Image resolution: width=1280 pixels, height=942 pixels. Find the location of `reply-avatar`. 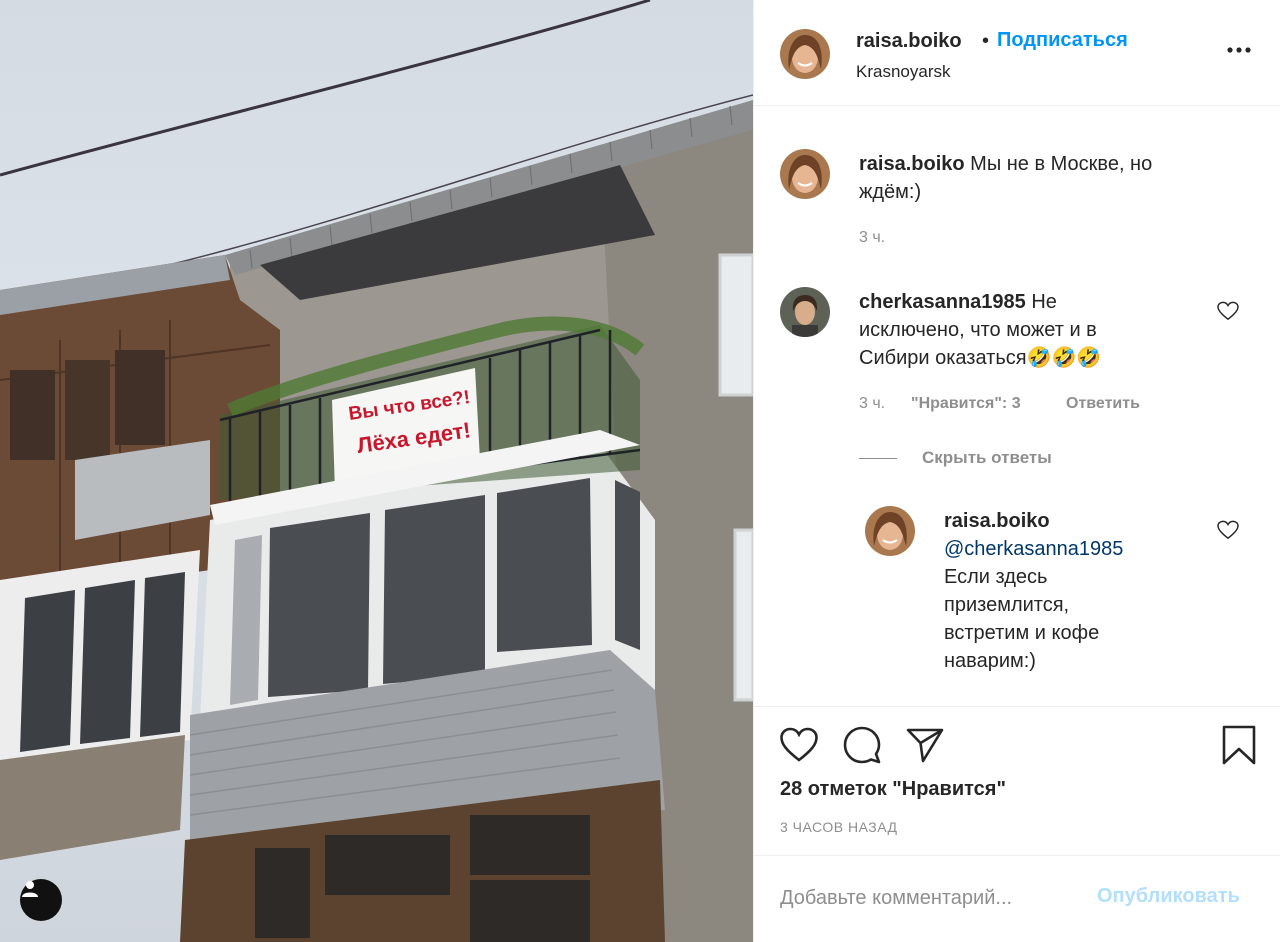

reply-avatar is located at coordinates (890, 531).